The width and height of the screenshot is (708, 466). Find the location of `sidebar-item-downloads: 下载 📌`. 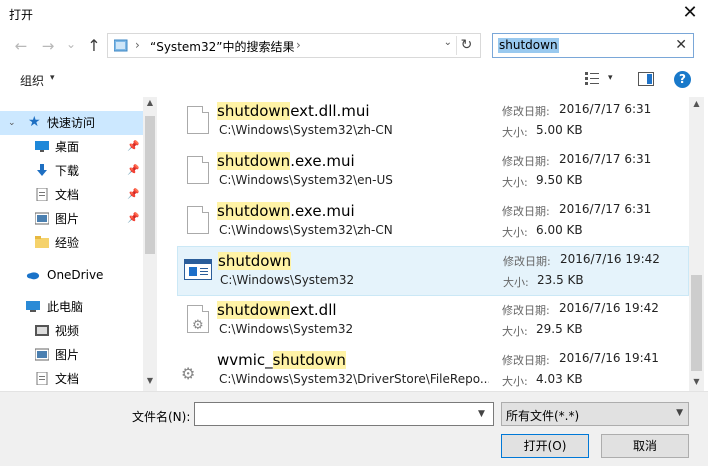

sidebar-item-downloads: 下载 📌 is located at coordinates (71, 171).